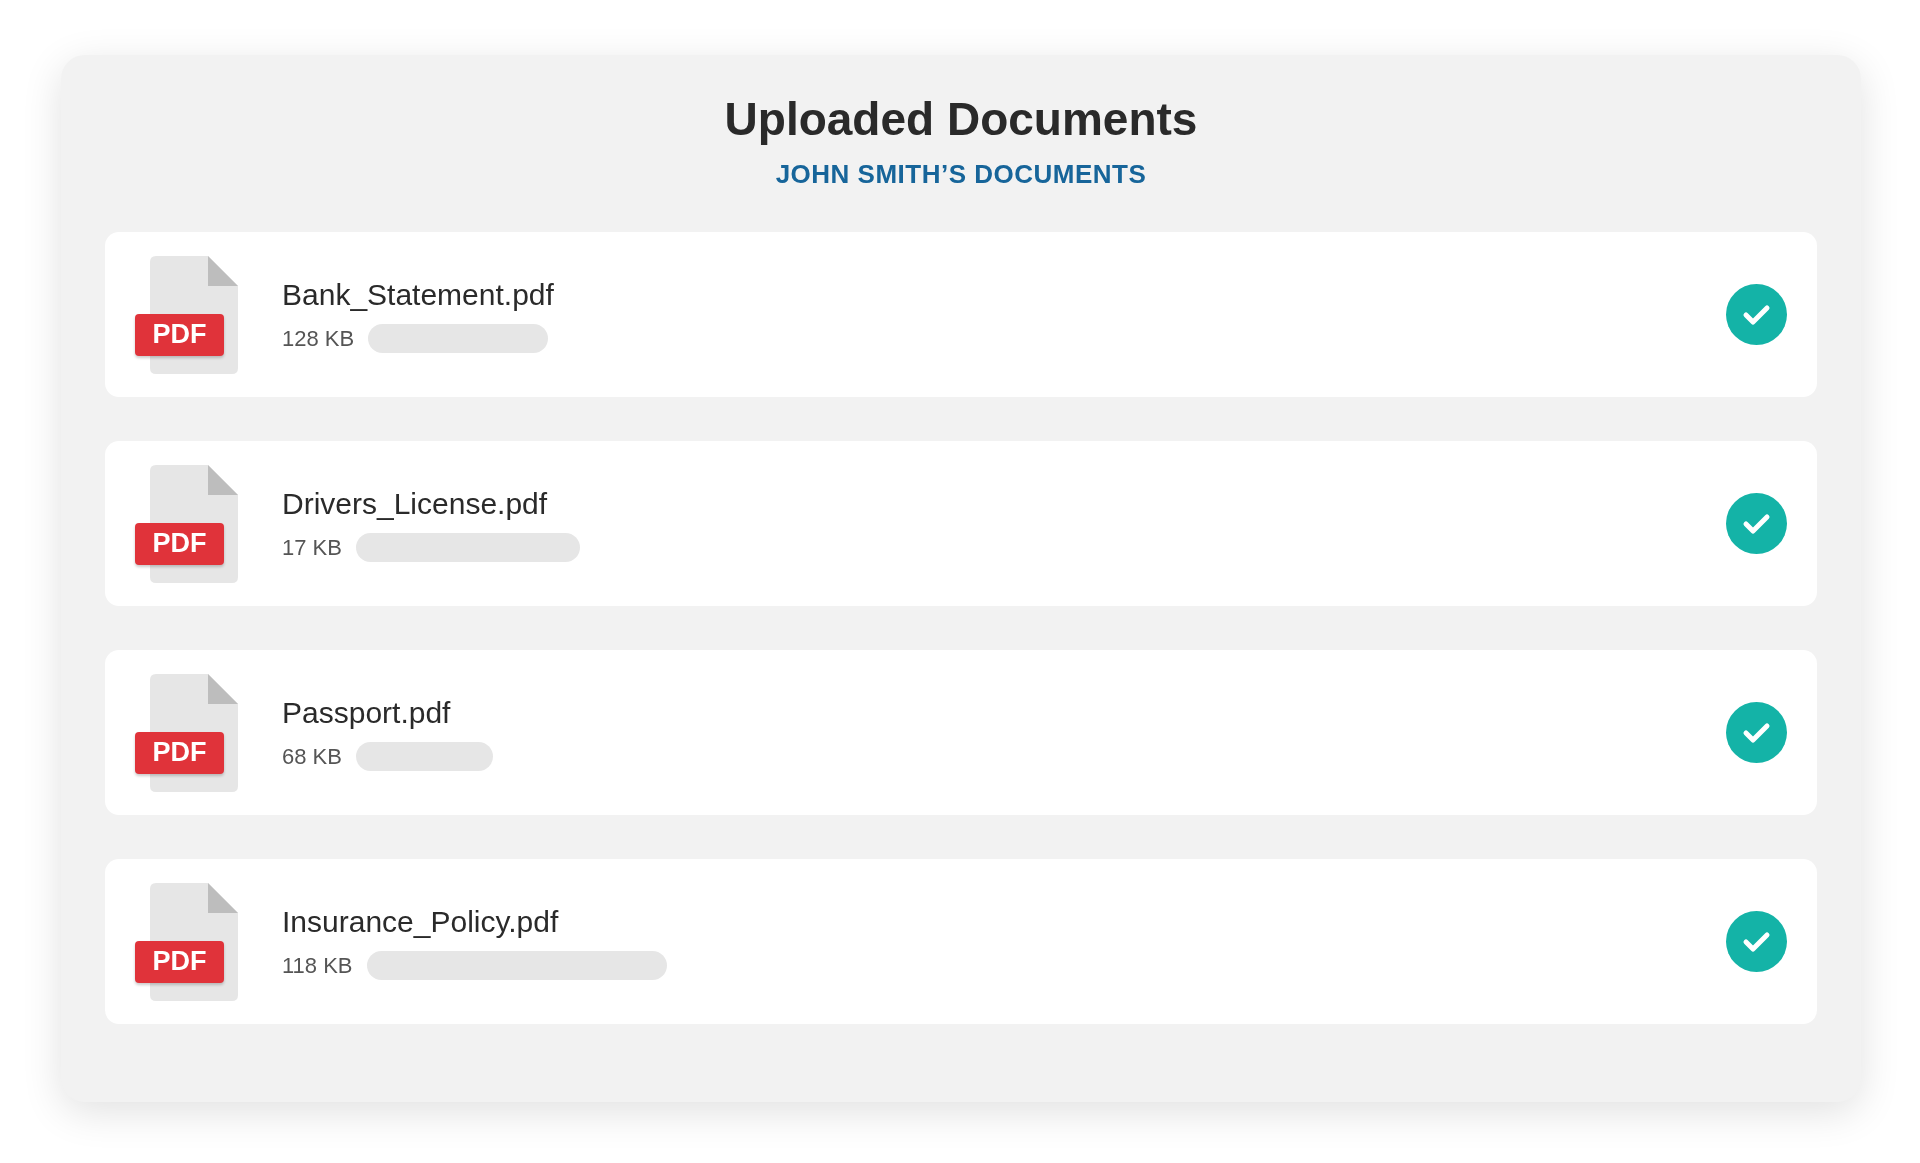 This screenshot has width=1920, height=1163. I want to click on file-size: 118 KB, so click(317, 965).